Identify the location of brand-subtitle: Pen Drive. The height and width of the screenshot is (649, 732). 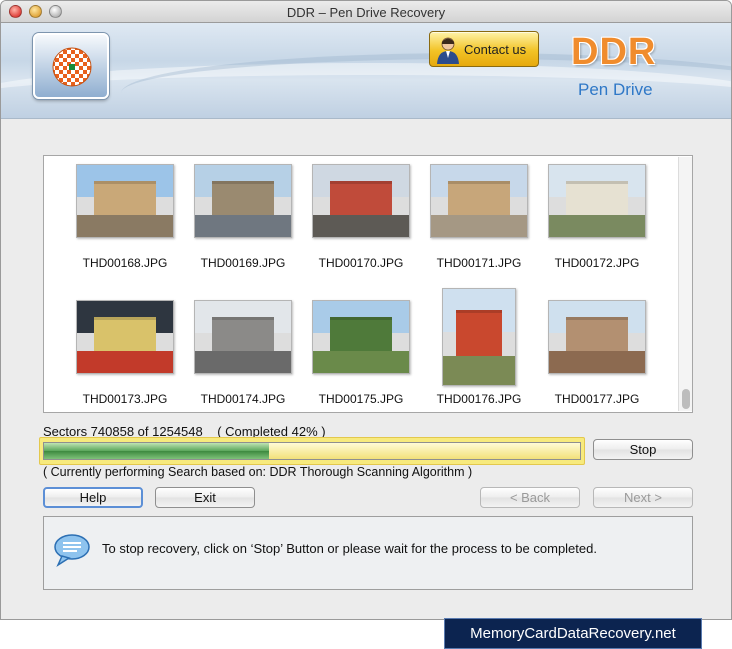
(615, 89).